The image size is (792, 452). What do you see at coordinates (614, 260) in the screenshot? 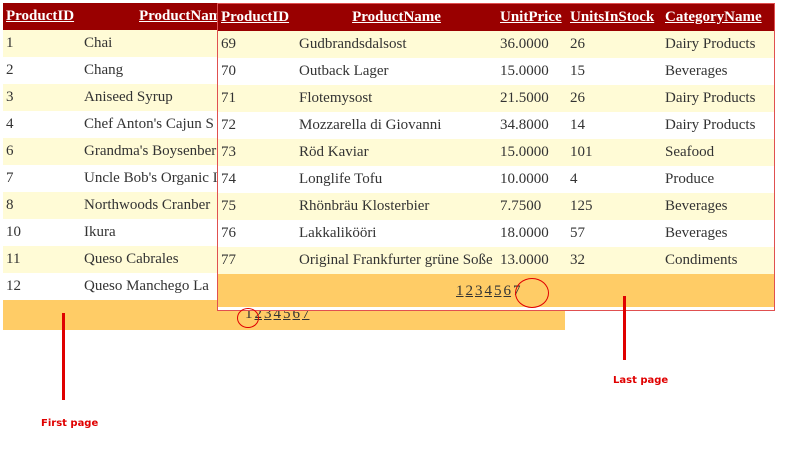
I see `table-cell: 32` at bounding box center [614, 260].